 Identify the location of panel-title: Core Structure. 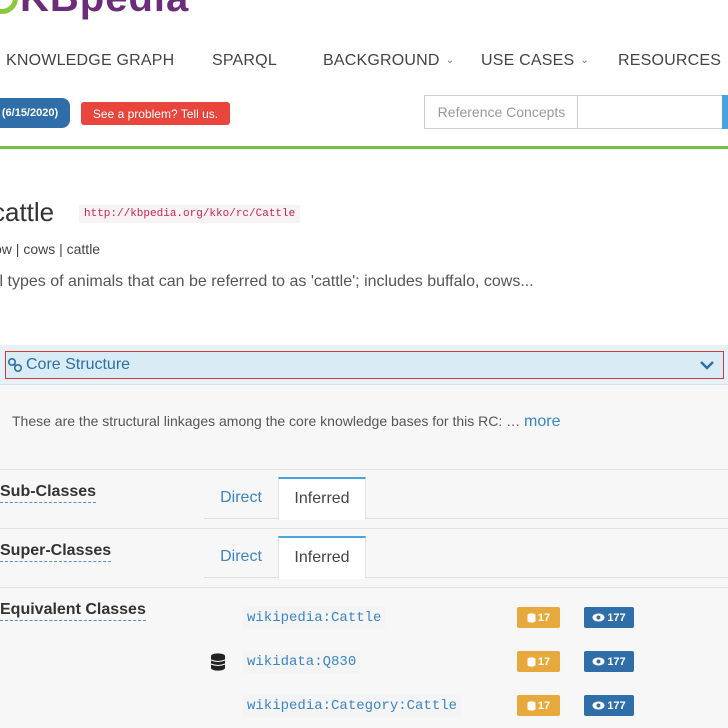
(78, 364).